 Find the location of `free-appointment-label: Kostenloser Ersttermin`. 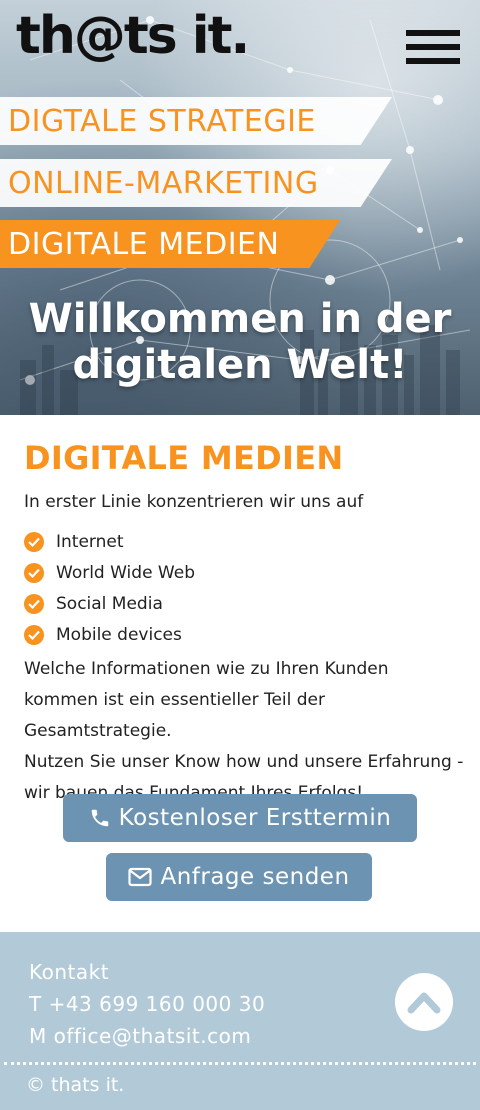

free-appointment-label: Kostenloser Ersttermin is located at coordinates (255, 818).